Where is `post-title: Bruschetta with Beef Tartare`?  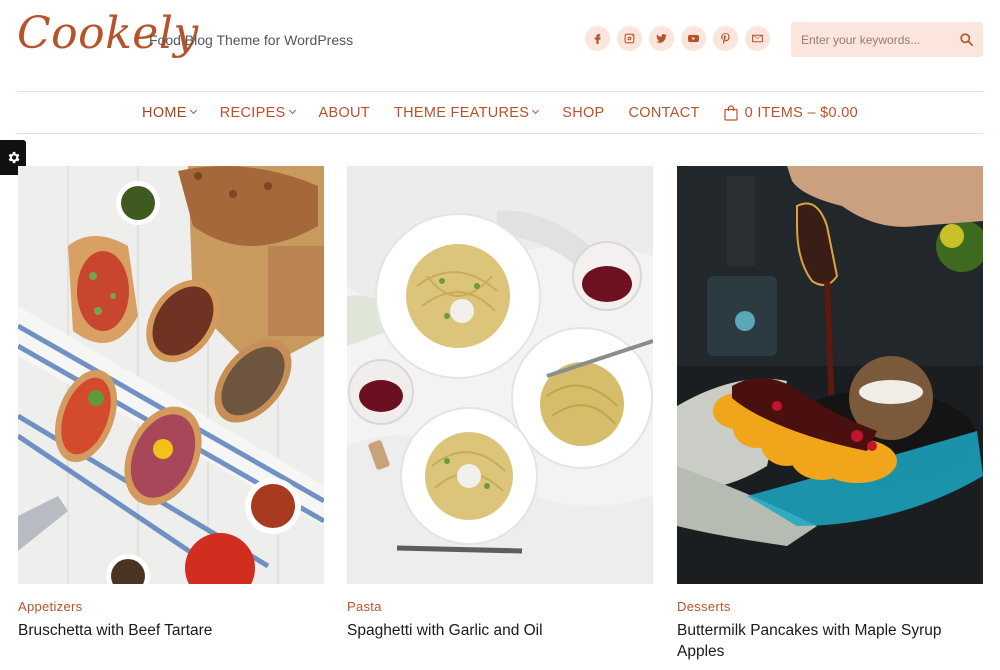 post-title: Bruschetta with Beef Tartare is located at coordinates (171, 630).